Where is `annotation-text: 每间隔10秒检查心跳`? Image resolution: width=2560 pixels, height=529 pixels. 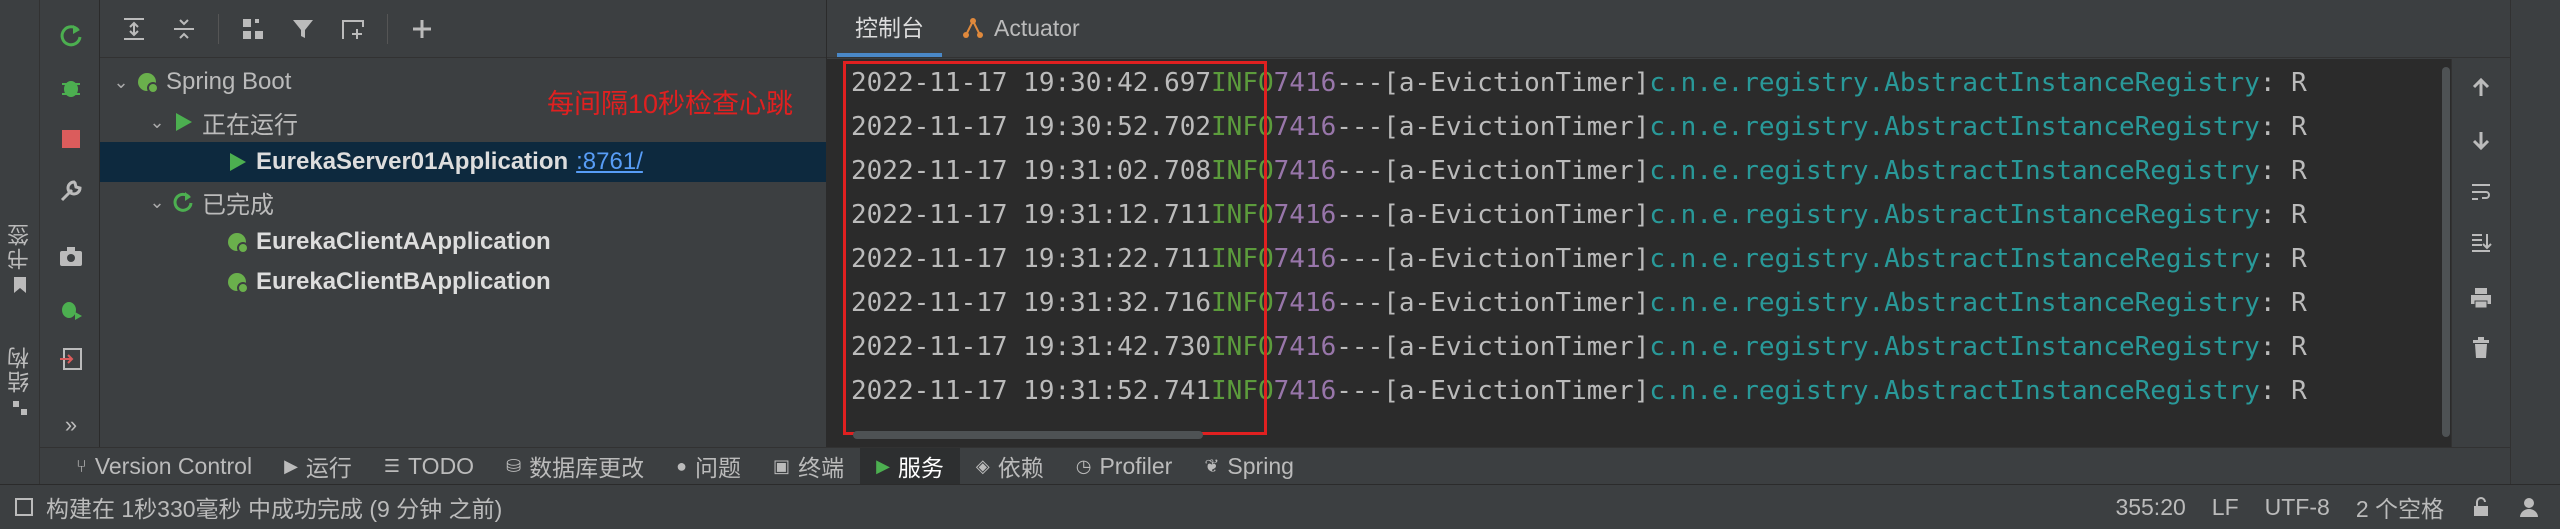
annotation-text: 每间隔10秒检查心跳 is located at coordinates (670, 104).